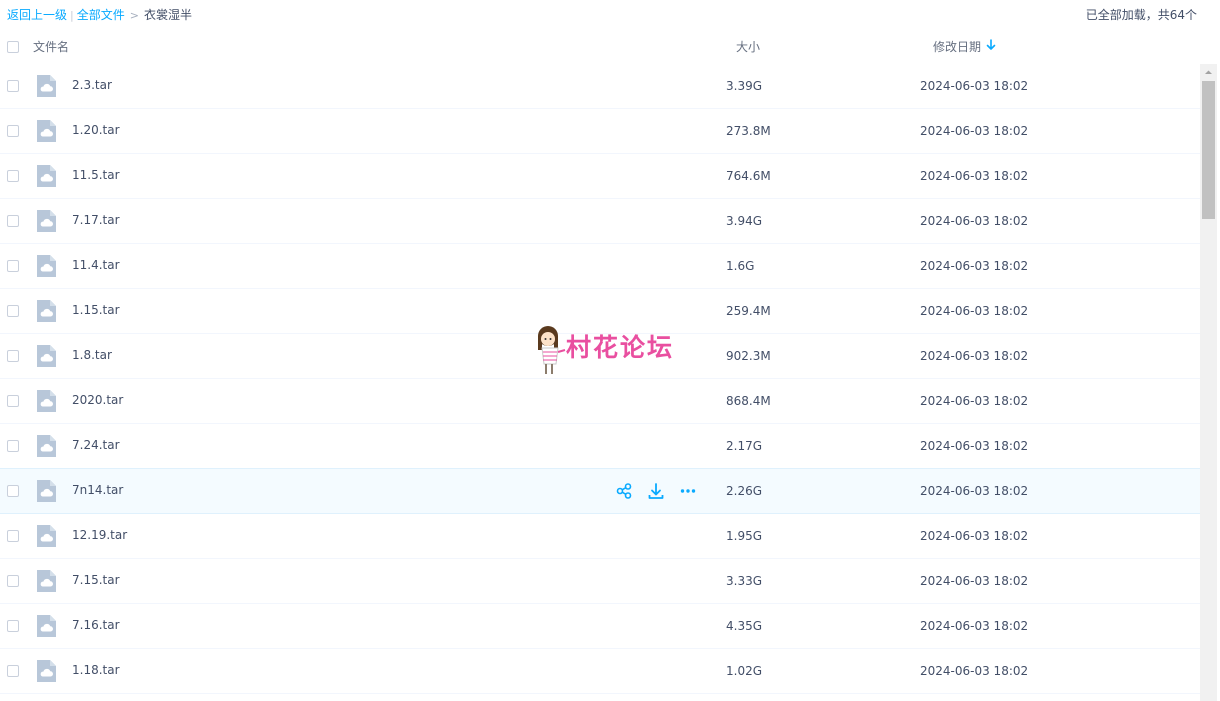  What do you see at coordinates (96, 310) in the screenshot?
I see `file-name: 1.15.tar` at bounding box center [96, 310].